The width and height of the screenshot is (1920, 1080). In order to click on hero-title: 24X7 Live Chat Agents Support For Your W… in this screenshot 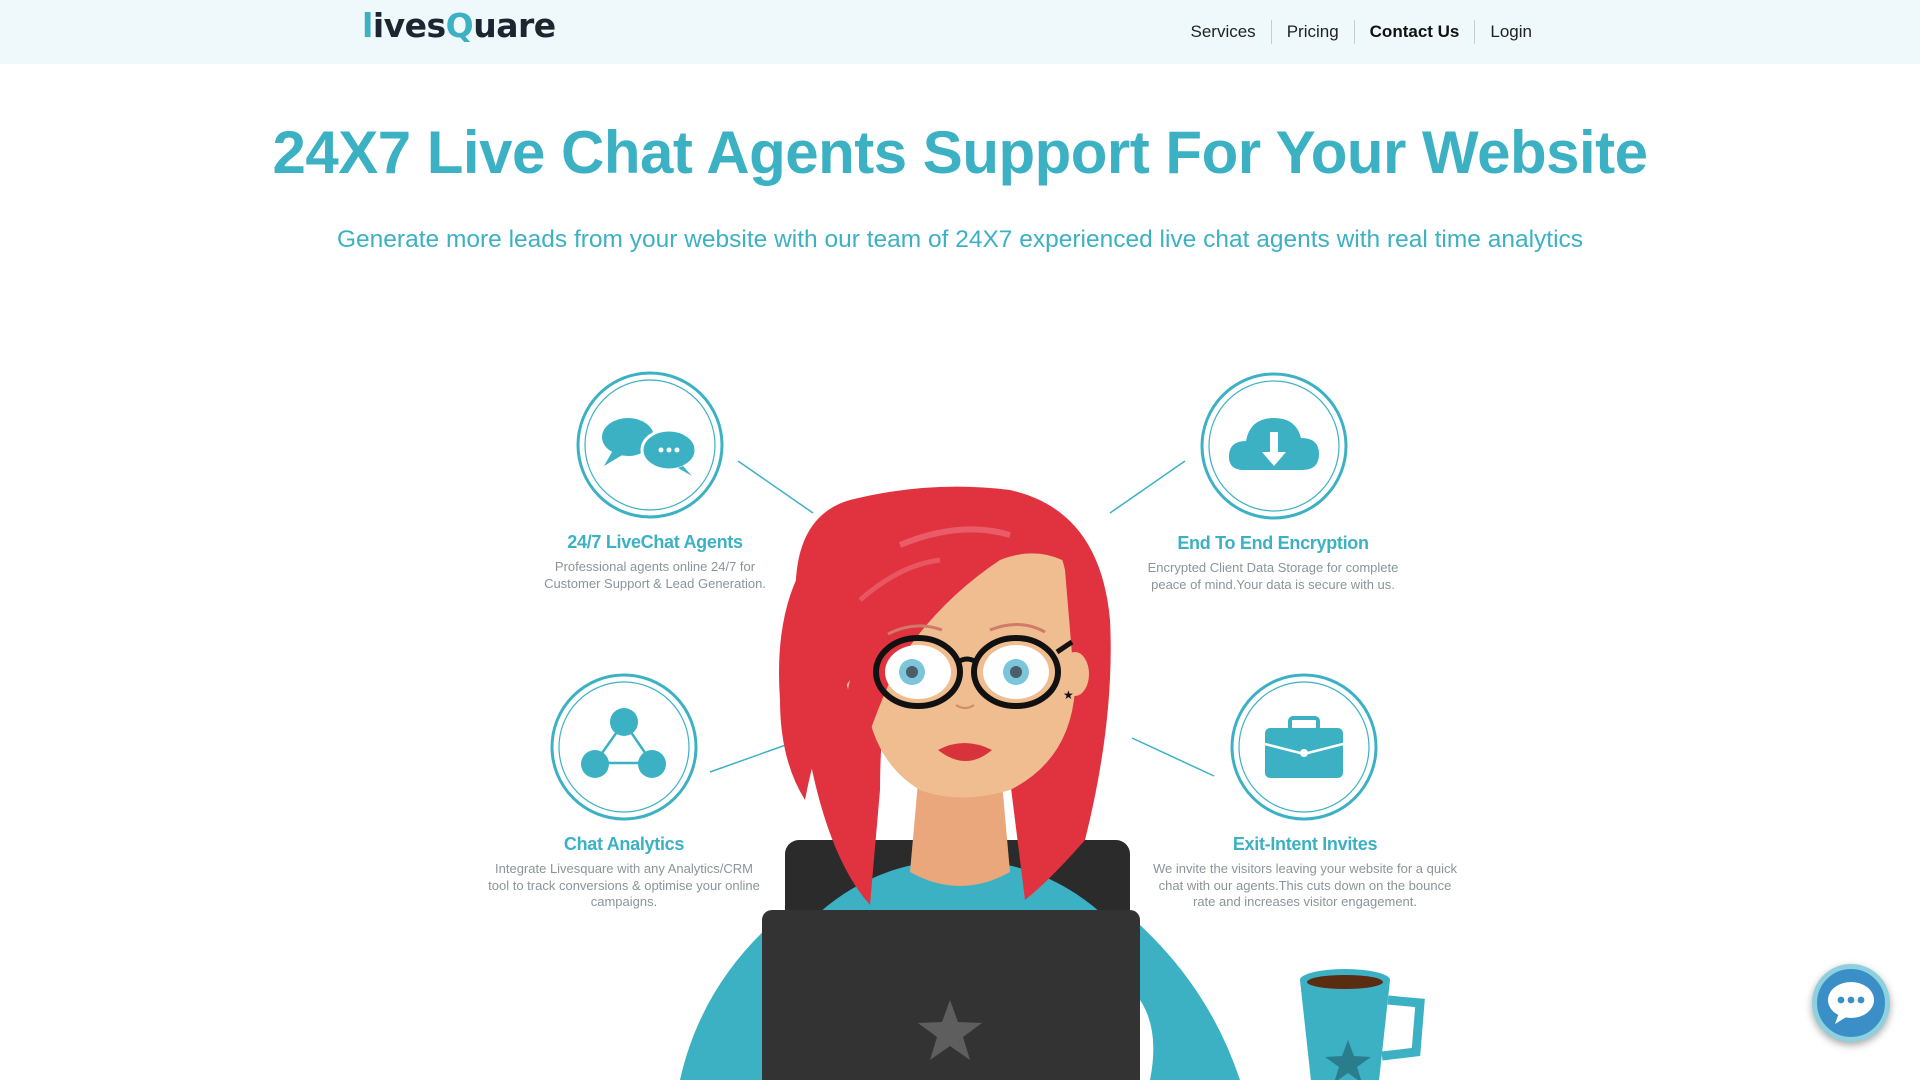, I will do `click(960, 152)`.